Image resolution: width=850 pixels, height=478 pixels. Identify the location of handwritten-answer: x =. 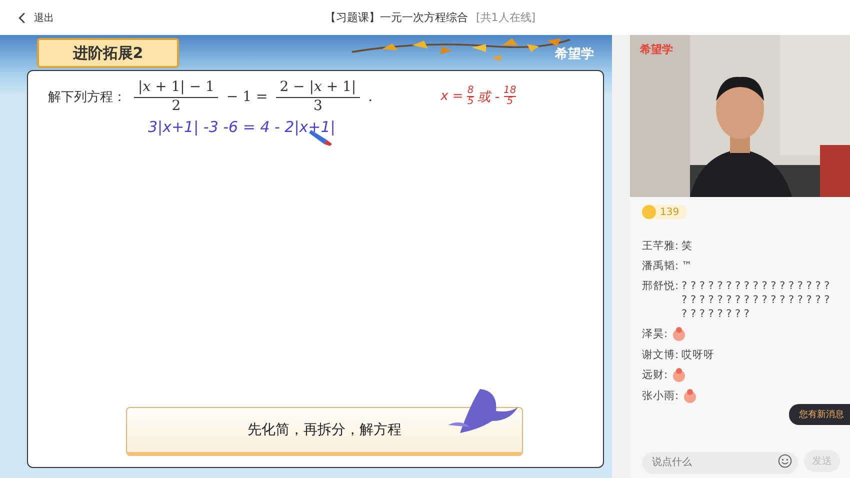
(452, 96).